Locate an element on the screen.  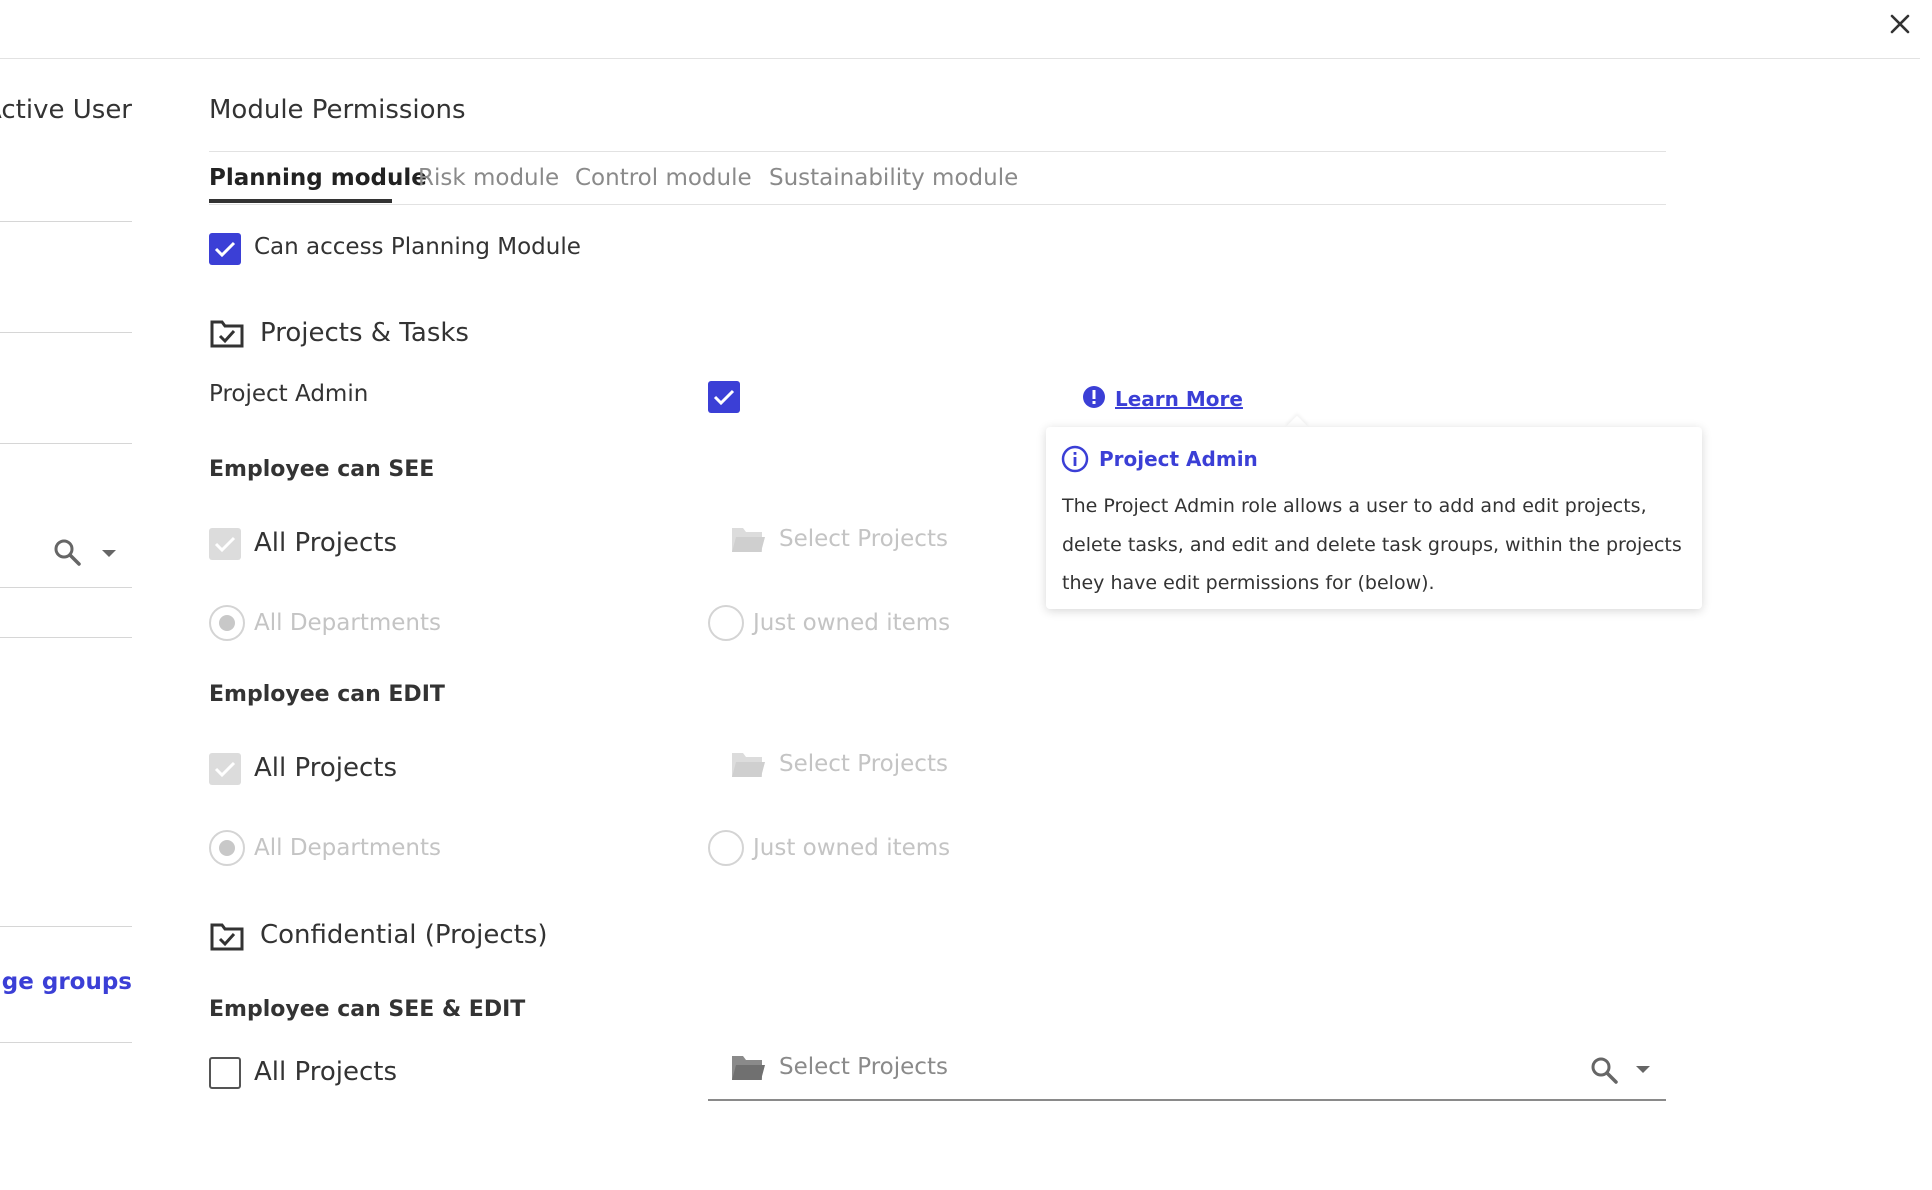
close-icon is located at coordinates (1900, 24).